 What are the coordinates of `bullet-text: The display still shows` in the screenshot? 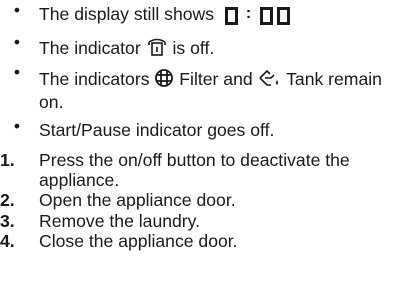 It's located at (127, 14).